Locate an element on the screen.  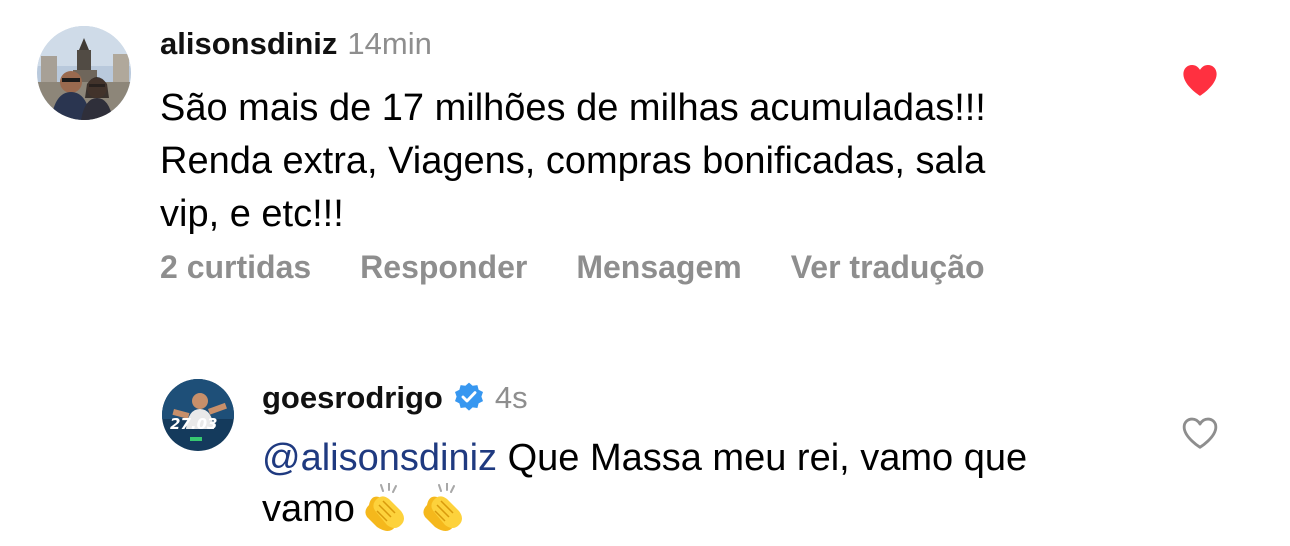
comment-text-segment: vamo is located at coordinates (308, 509).